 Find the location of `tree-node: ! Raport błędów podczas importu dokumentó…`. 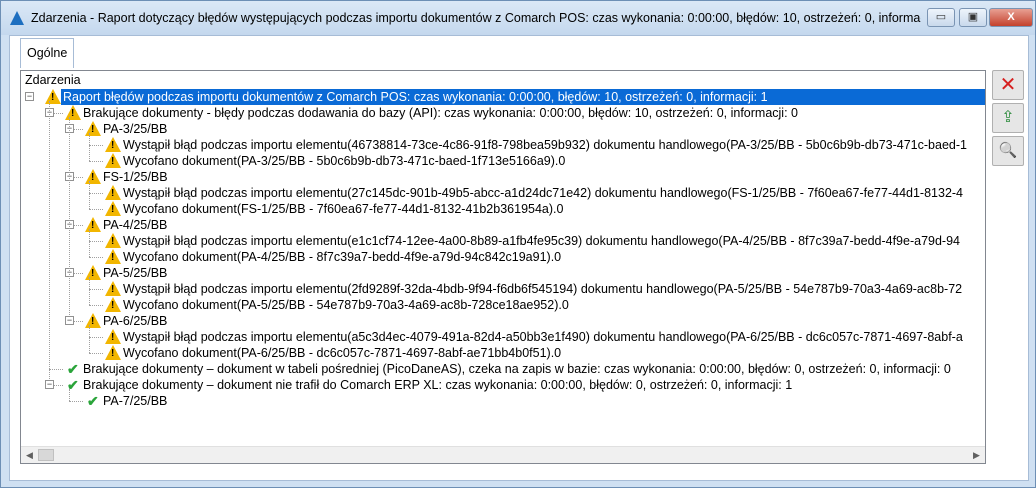

tree-node: ! Raport błędów podczas importu dokumentó… is located at coordinates (515, 97).